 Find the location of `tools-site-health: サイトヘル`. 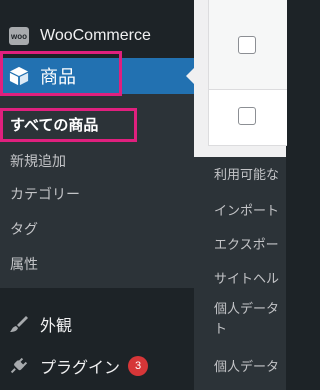

tools-site-health: サイトヘル is located at coordinates (246, 277).